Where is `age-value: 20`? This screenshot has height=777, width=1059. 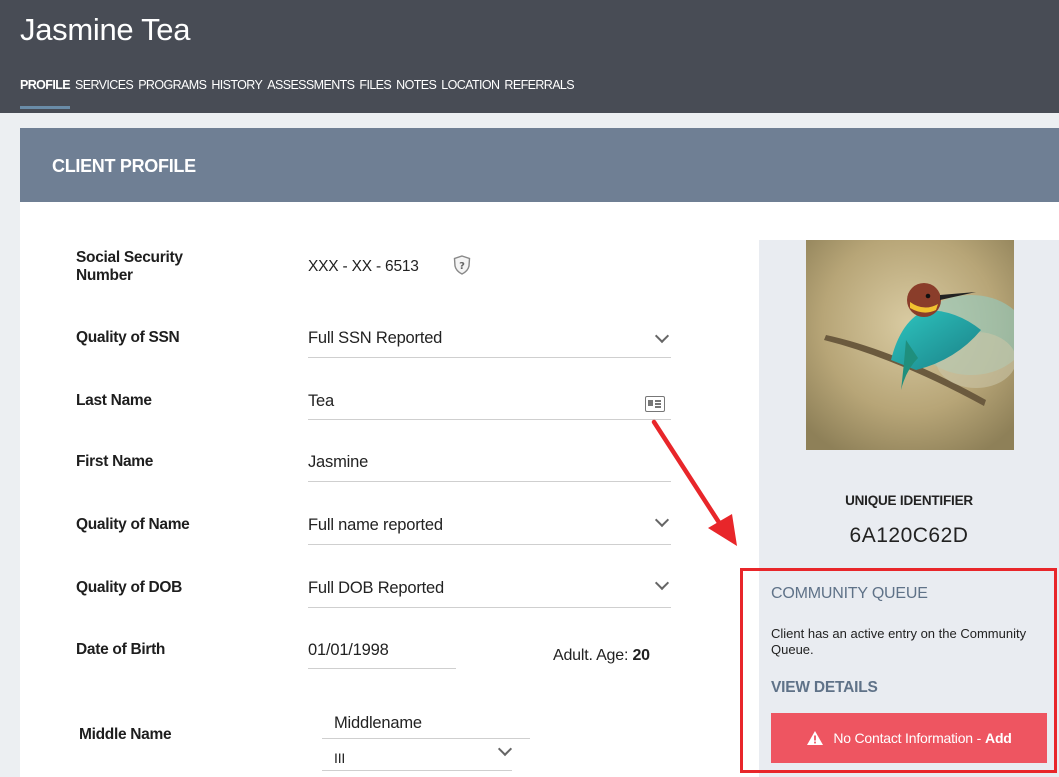
age-value: 20 is located at coordinates (641, 655).